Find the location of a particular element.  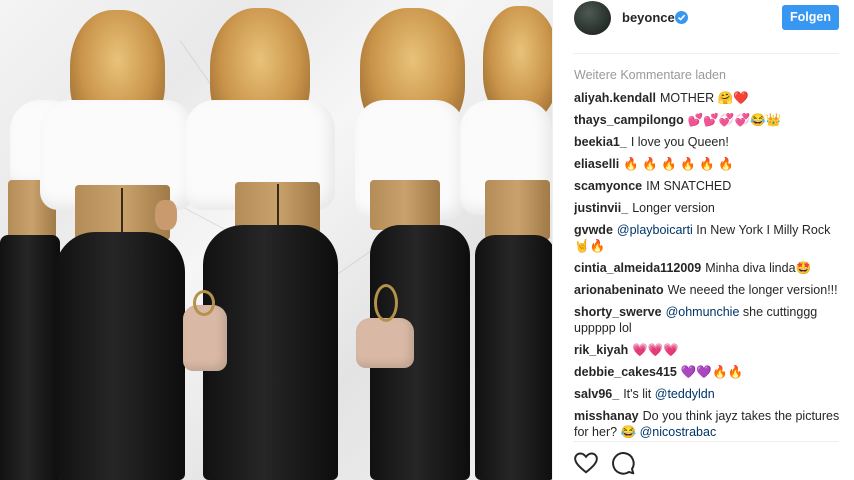

comment-item: cintia_almeida112009 Minha diva linda🤩 is located at coordinates (709, 268).